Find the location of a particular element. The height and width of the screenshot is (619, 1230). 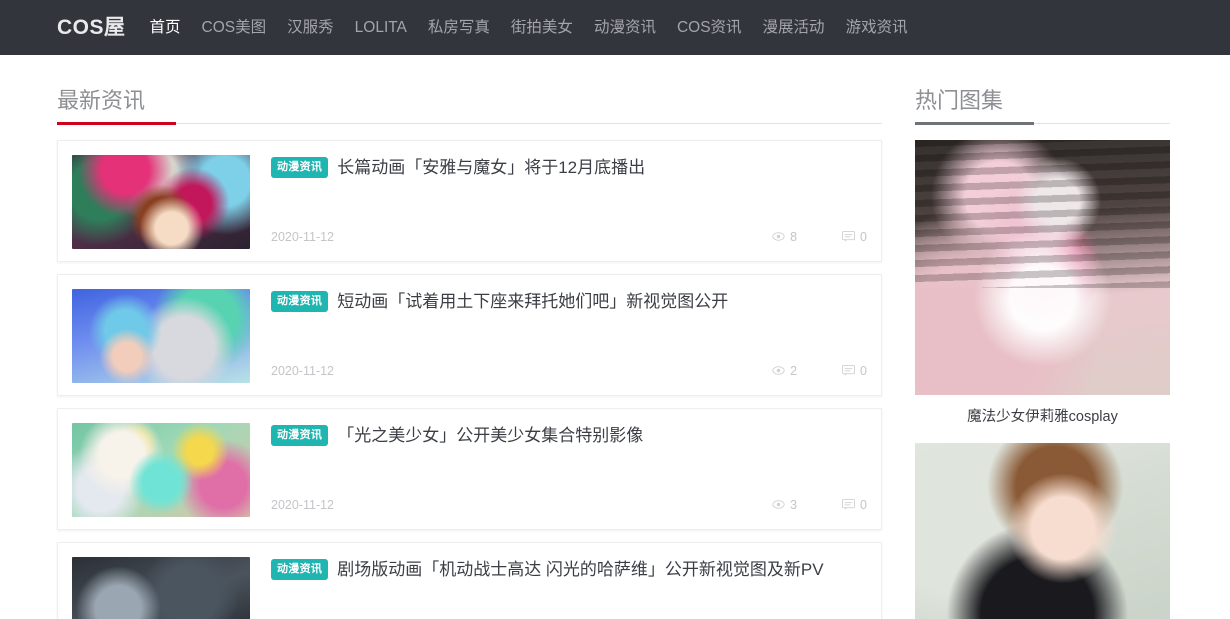

views-stat: 2 is located at coordinates (784, 371).